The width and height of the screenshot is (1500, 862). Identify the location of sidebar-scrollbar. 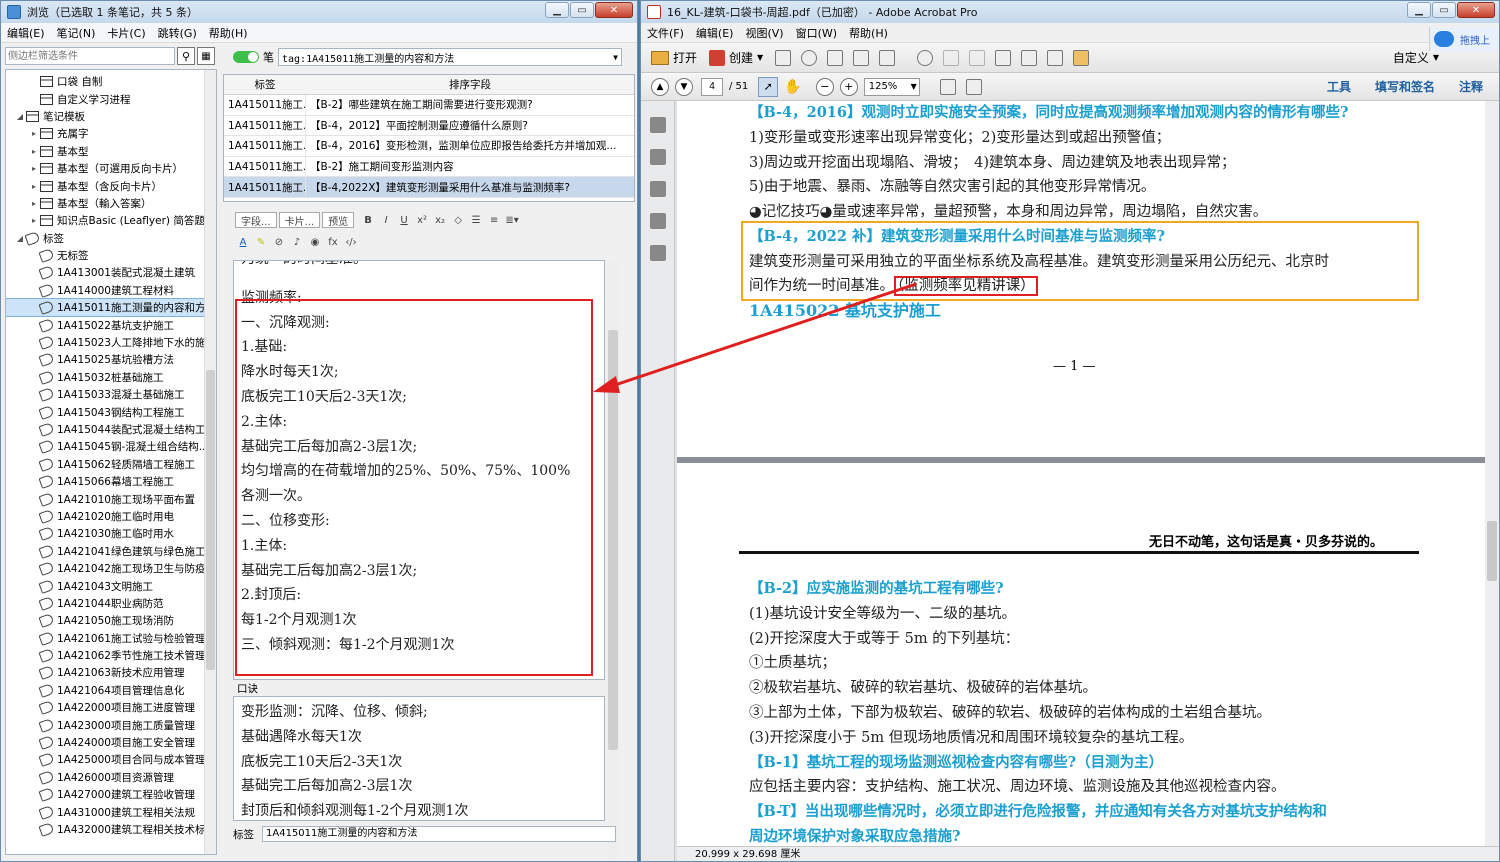
(210, 462).